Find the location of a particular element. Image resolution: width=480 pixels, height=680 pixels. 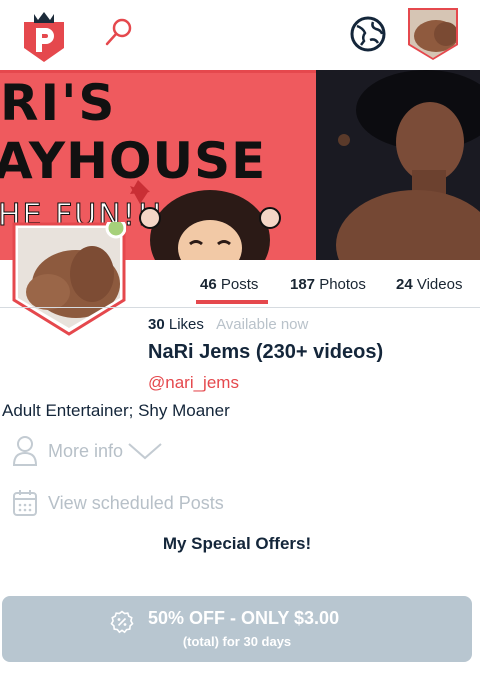

photos-count: 187 is located at coordinates (303, 284).